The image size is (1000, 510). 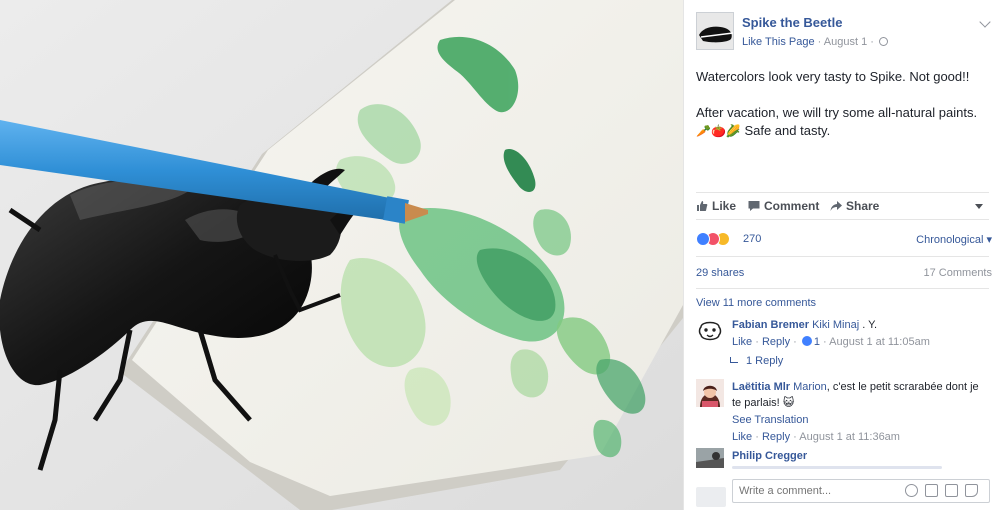 What do you see at coordinates (861, 420) in the screenshot?
I see `see-translation-row: See Translation` at bounding box center [861, 420].